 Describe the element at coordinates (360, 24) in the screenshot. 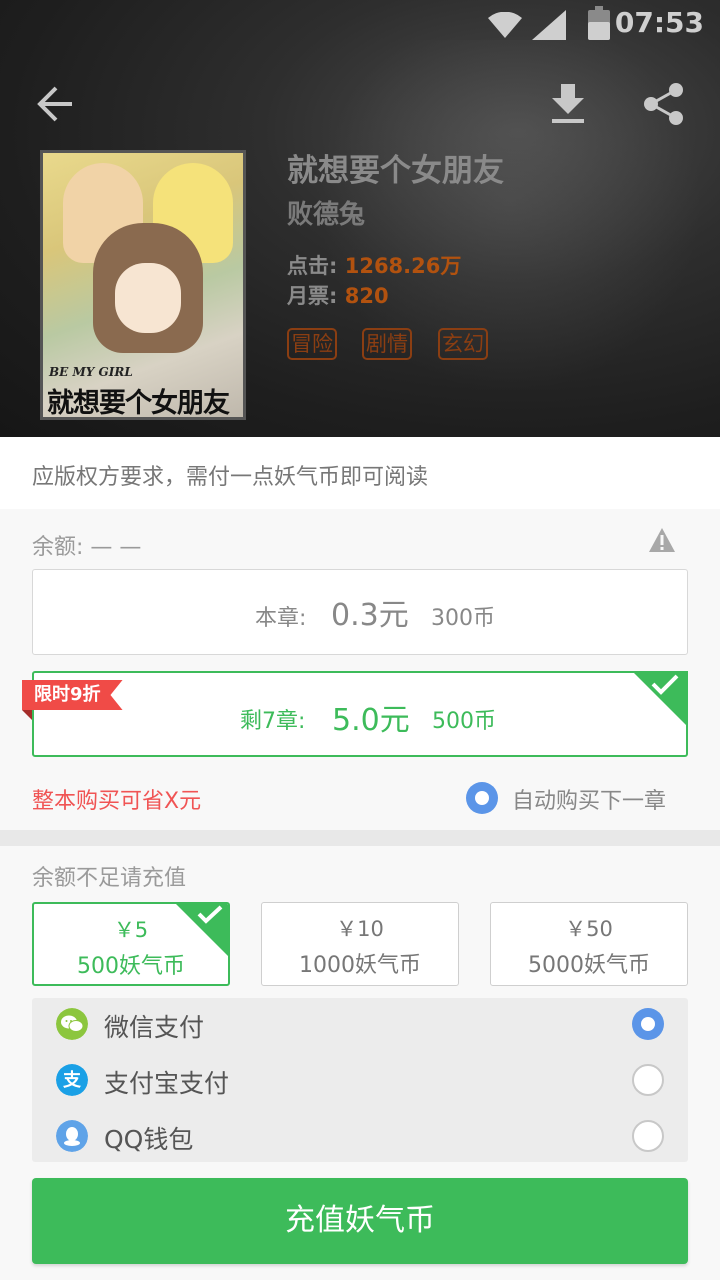

I see `status-bar: 07:53` at that location.